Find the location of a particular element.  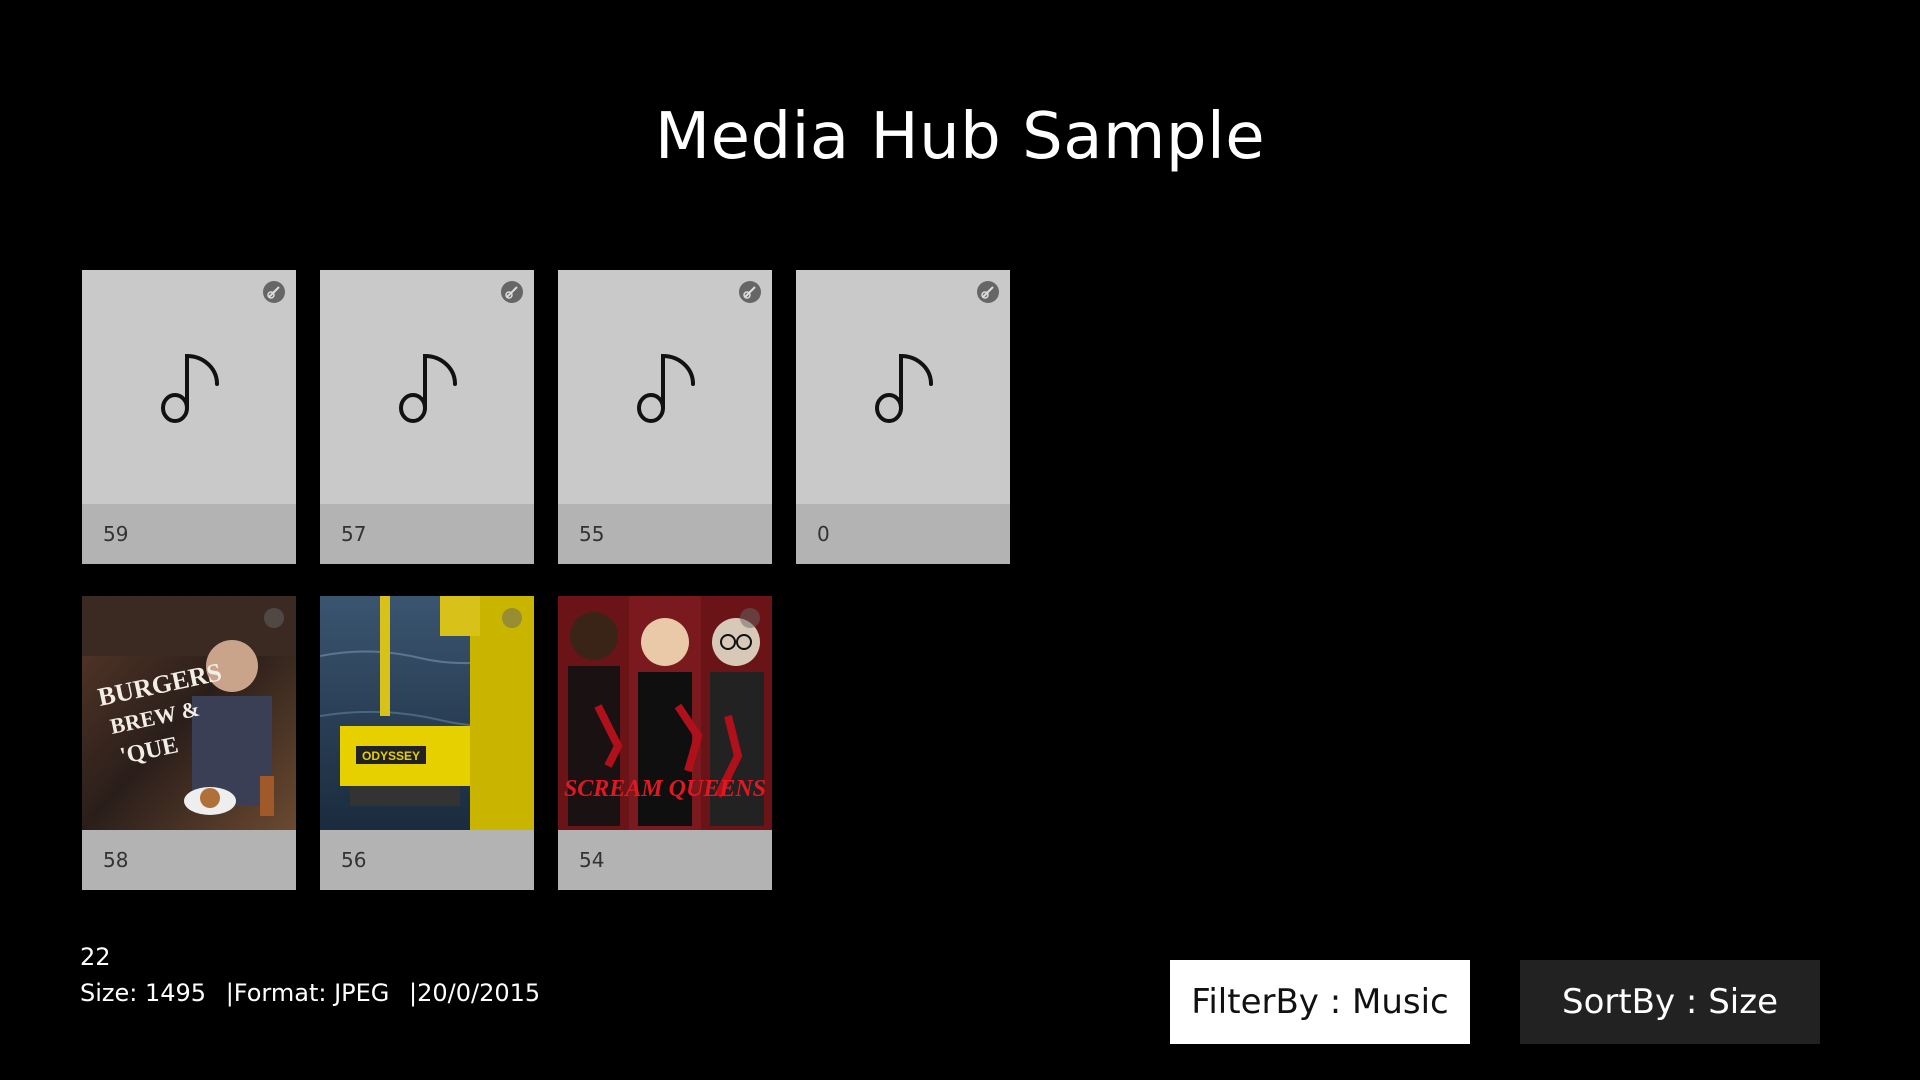

media-card-image: ODYSSEY 56 is located at coordinates (427, 743).